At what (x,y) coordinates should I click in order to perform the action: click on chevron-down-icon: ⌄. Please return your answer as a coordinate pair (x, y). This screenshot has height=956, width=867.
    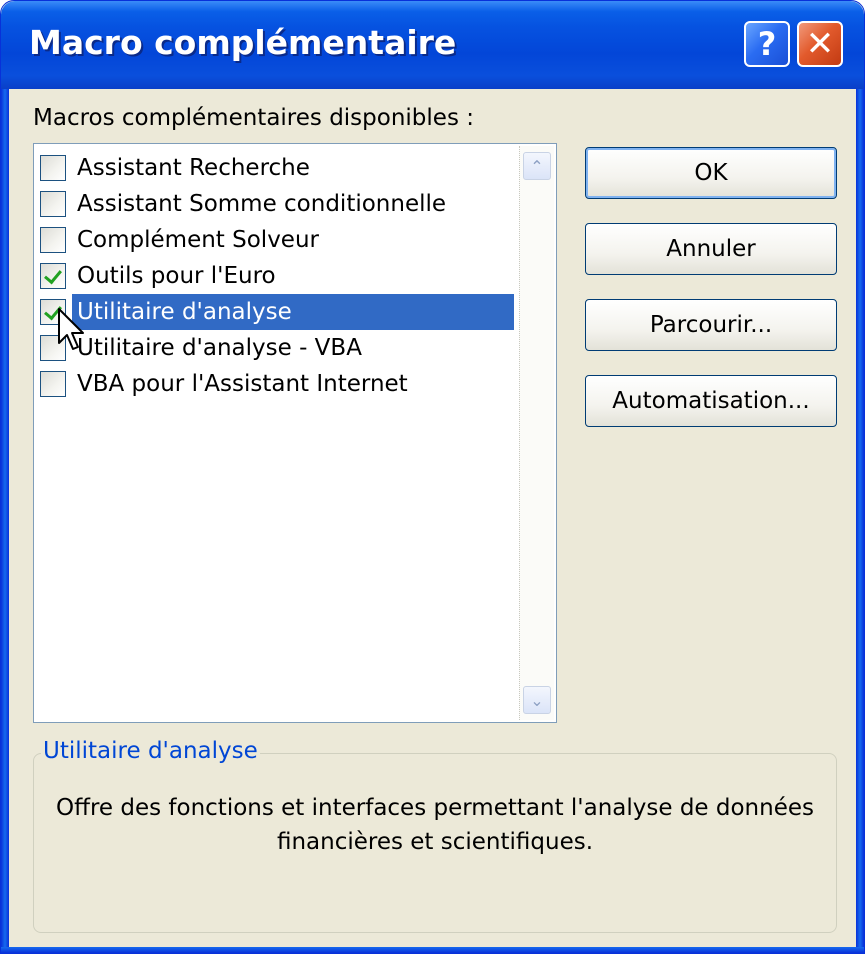
    Looking at the image, I should click on (537, 700).